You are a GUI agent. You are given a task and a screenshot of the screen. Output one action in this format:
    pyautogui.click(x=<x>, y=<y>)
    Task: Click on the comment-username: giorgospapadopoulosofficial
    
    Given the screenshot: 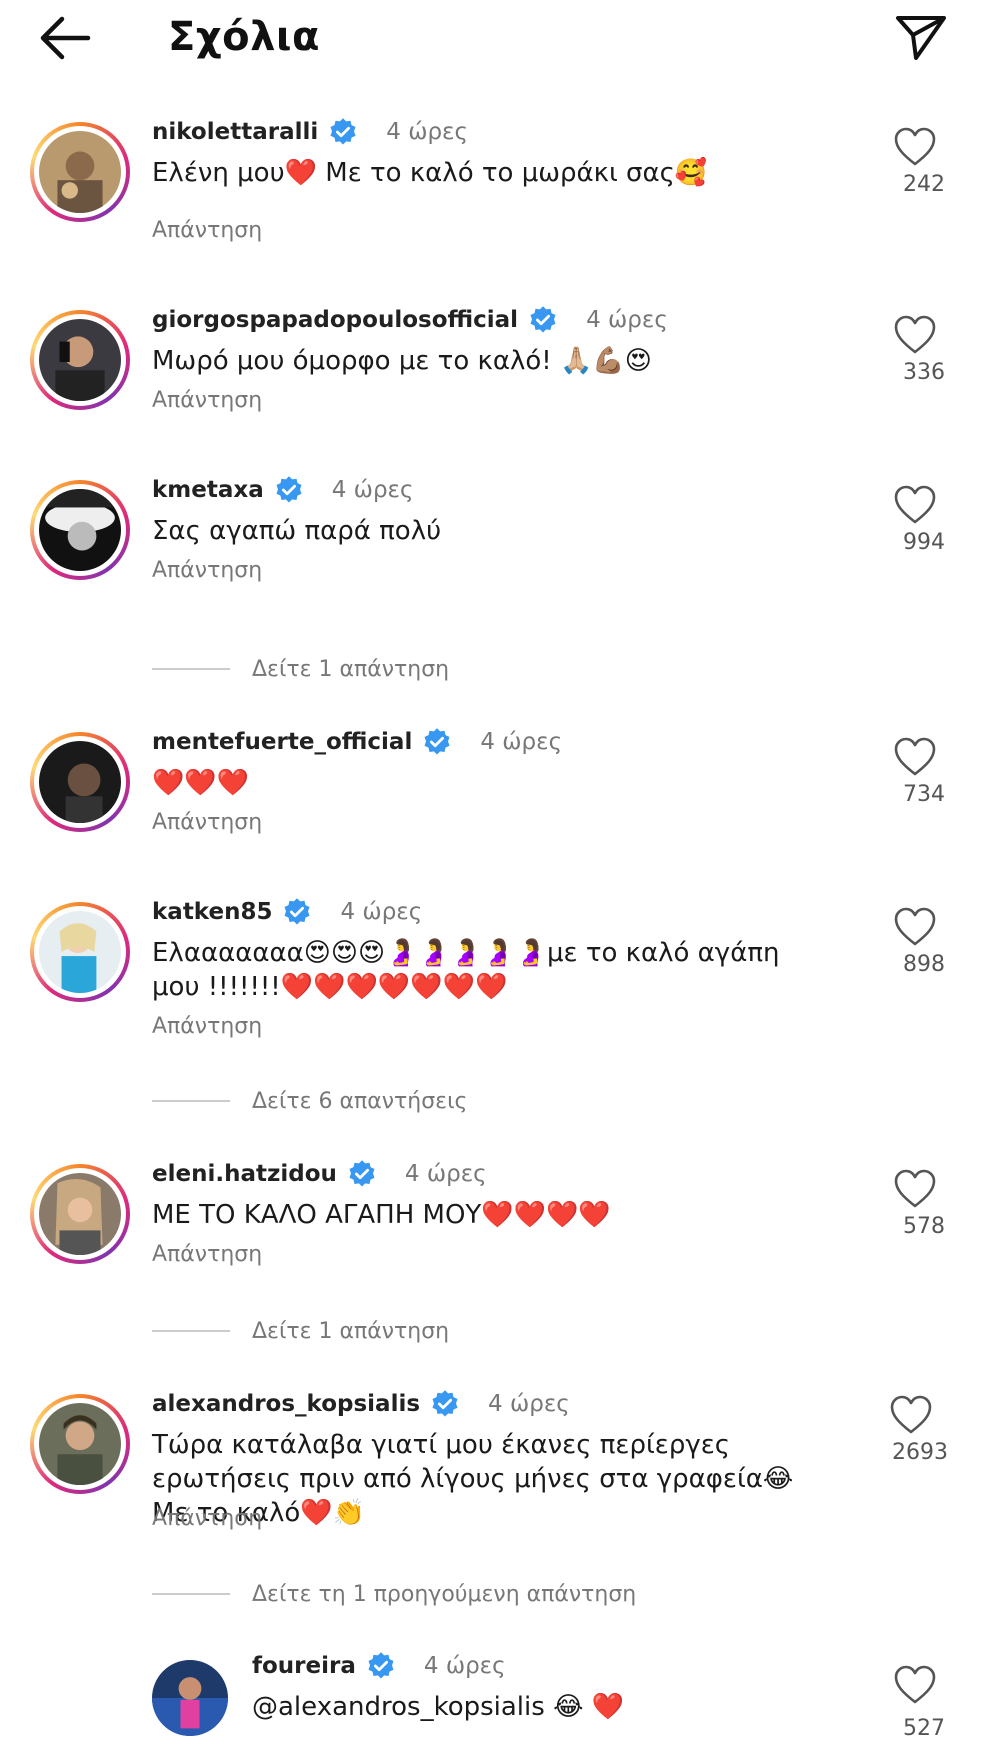 What is the action you would take?
    pyautogui.click(x=335, y=320)
    